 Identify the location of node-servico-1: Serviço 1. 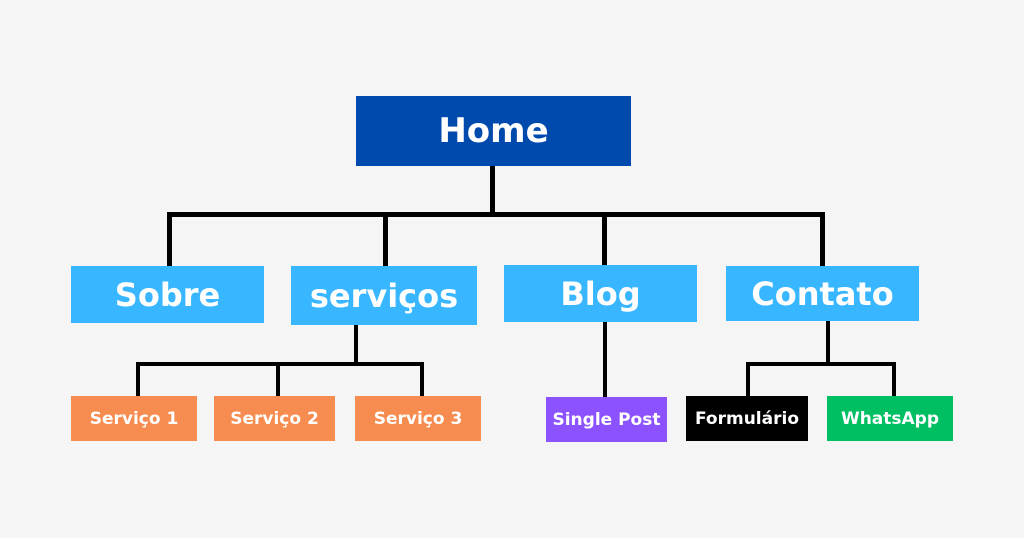
(134, 418).